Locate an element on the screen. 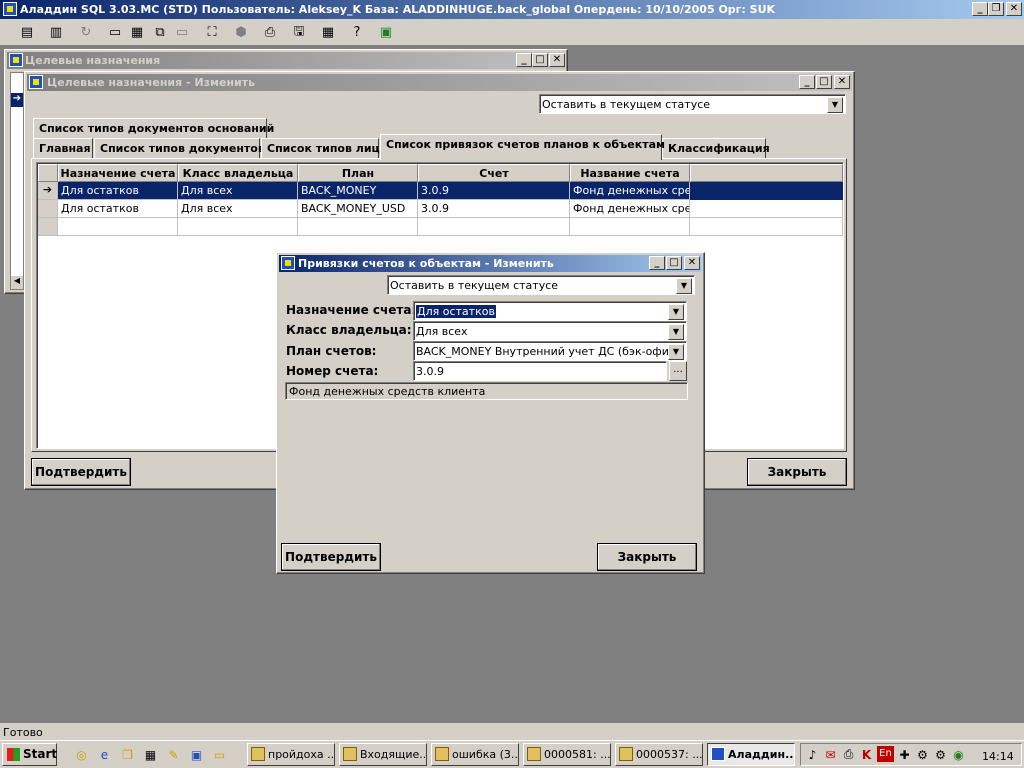 The image size is (1024, 768). outlook-icon: ◎ is located at coordinates (81, 754).